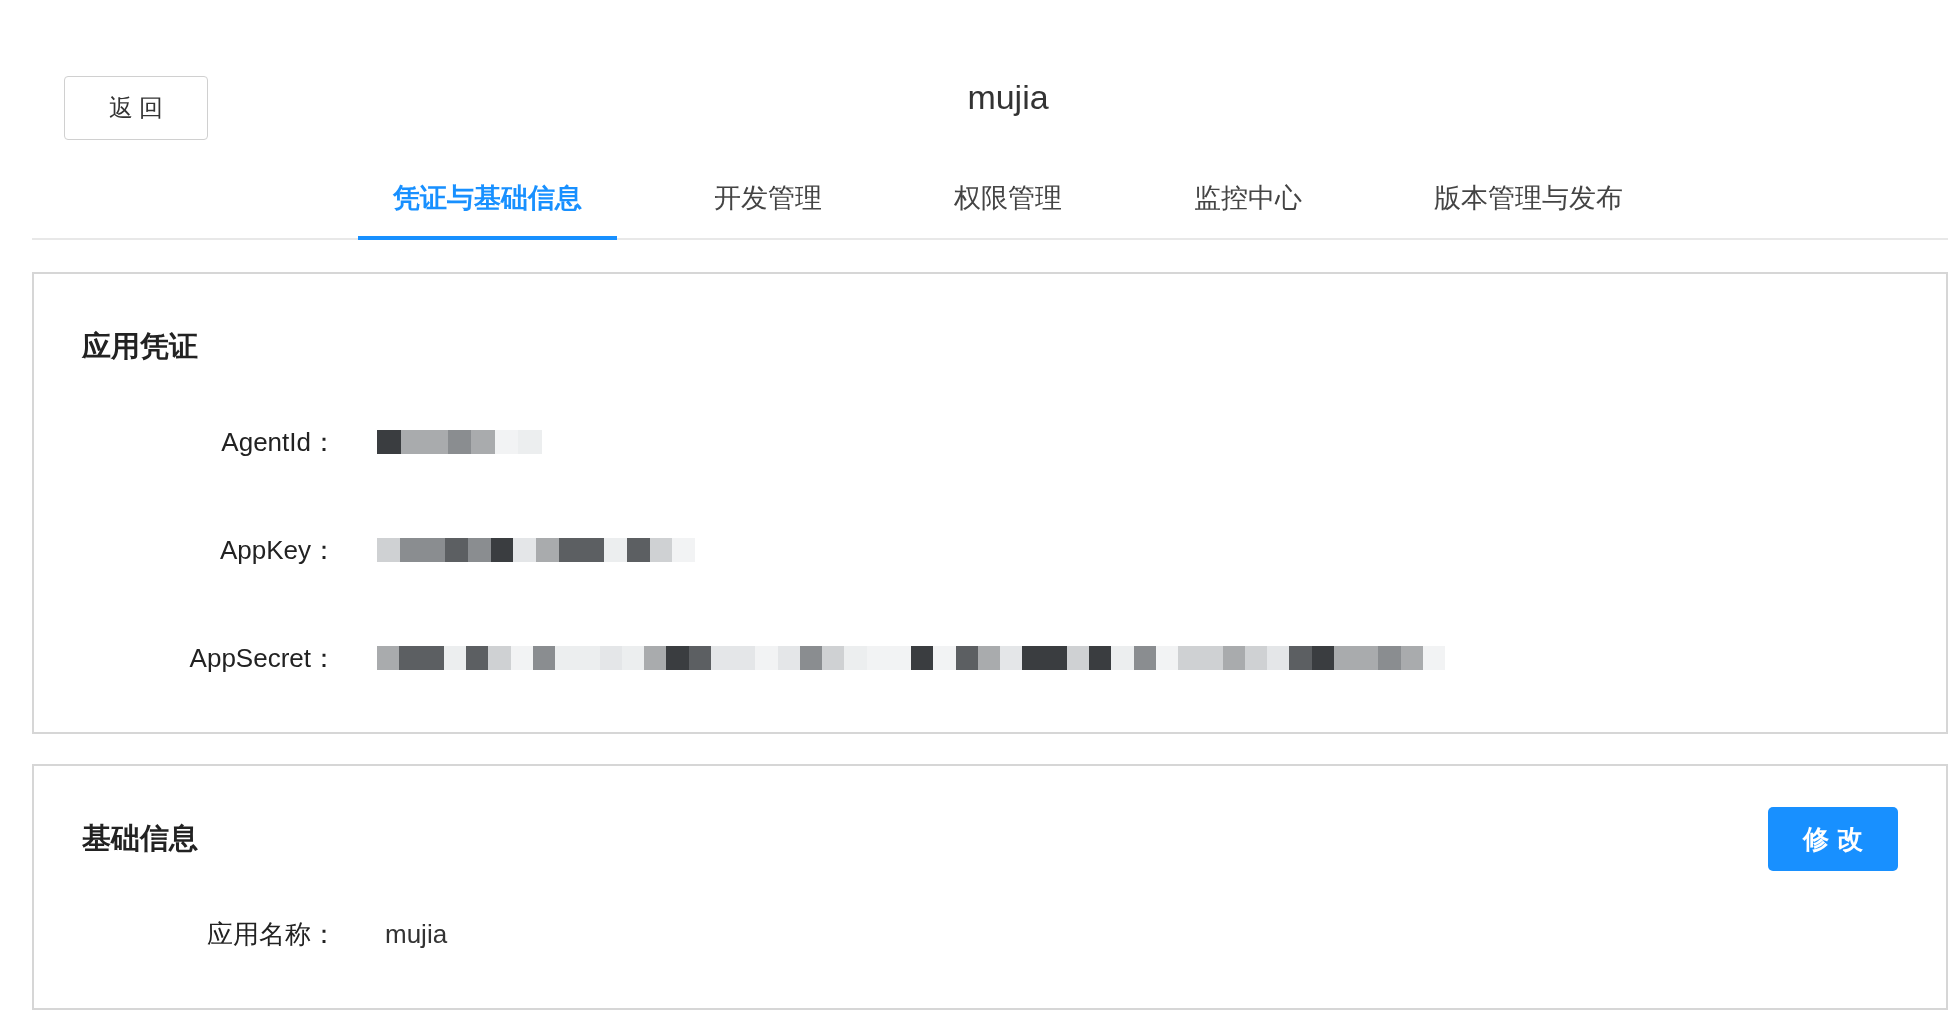 This screenshot has height=1022, width=1948. What do you see at coordinates (1008, 97) in the screenshot?
I see `app-title: mujia` at bounding box center [1008, 97].